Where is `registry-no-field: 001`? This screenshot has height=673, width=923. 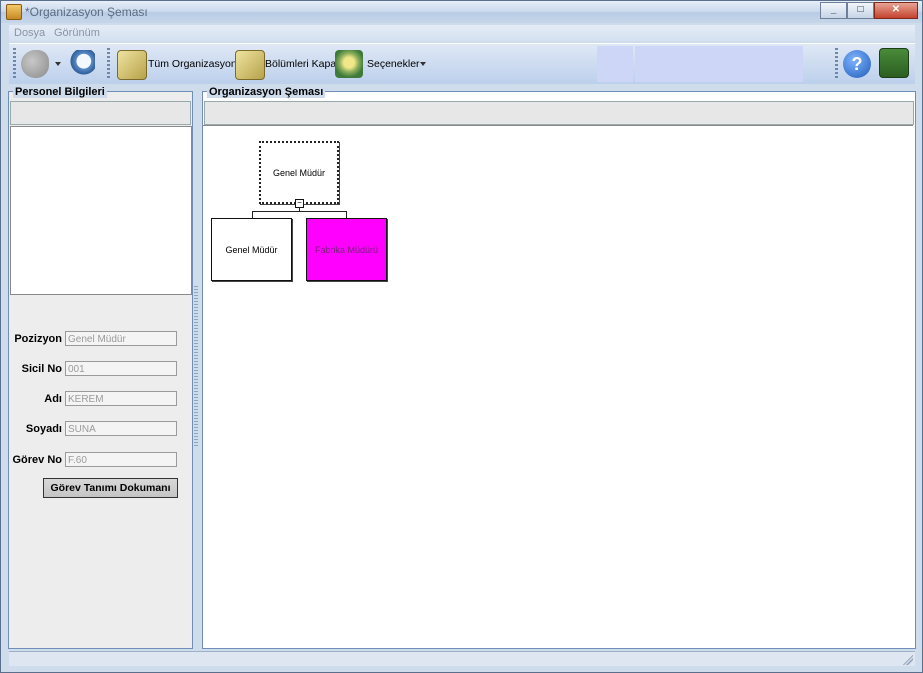
registry-no-field: 001 is located at coordinates (121, 368).